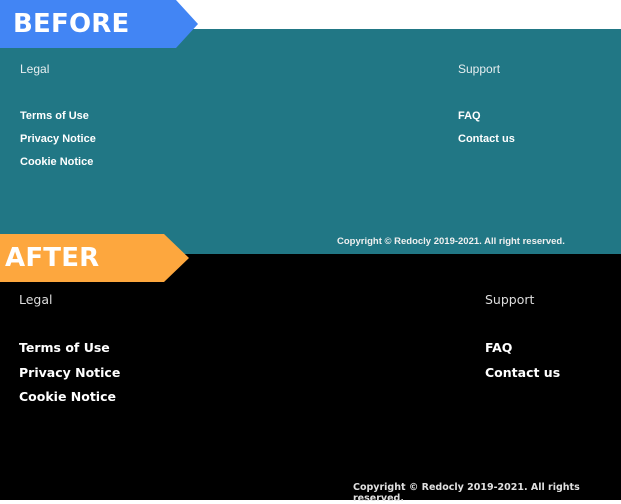  Describe the element at coordinates (94, 258) in the screenshot. I see `after-label-banner: AFTER` at that location.